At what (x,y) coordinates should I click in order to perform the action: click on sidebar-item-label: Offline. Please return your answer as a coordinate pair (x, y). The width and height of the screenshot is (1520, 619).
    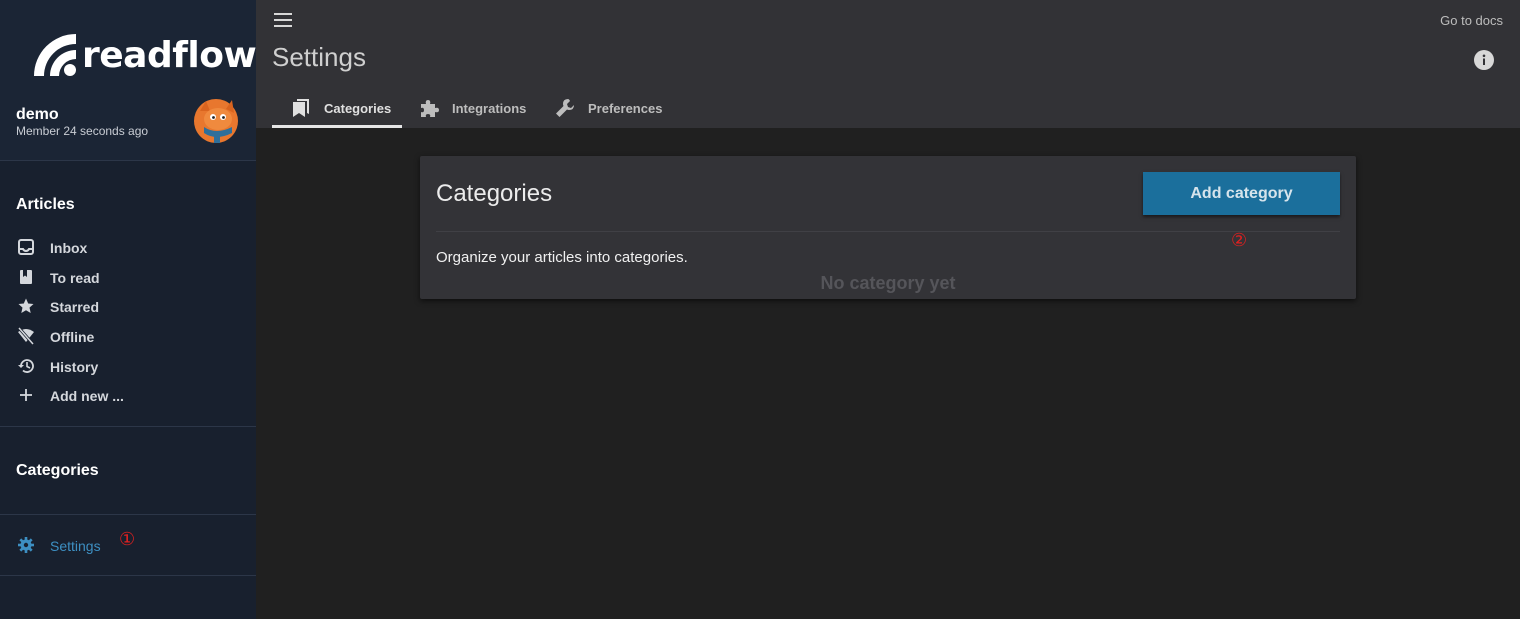
    Looking at the image, I should click on (72, 337).